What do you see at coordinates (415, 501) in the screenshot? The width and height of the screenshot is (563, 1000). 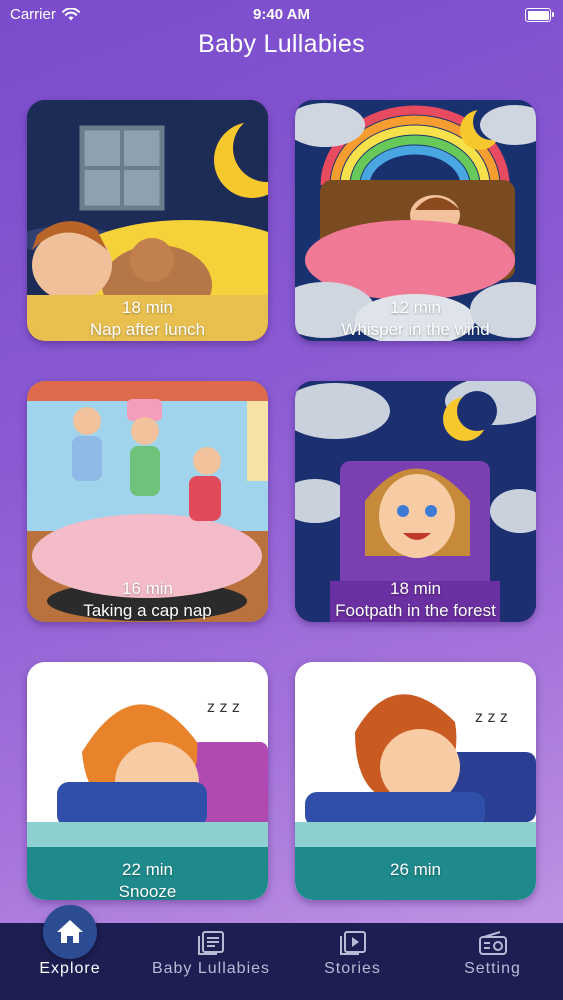 I see `lullaby-card: 18 min Footpath in the forest` at bounding box center [415, 501].